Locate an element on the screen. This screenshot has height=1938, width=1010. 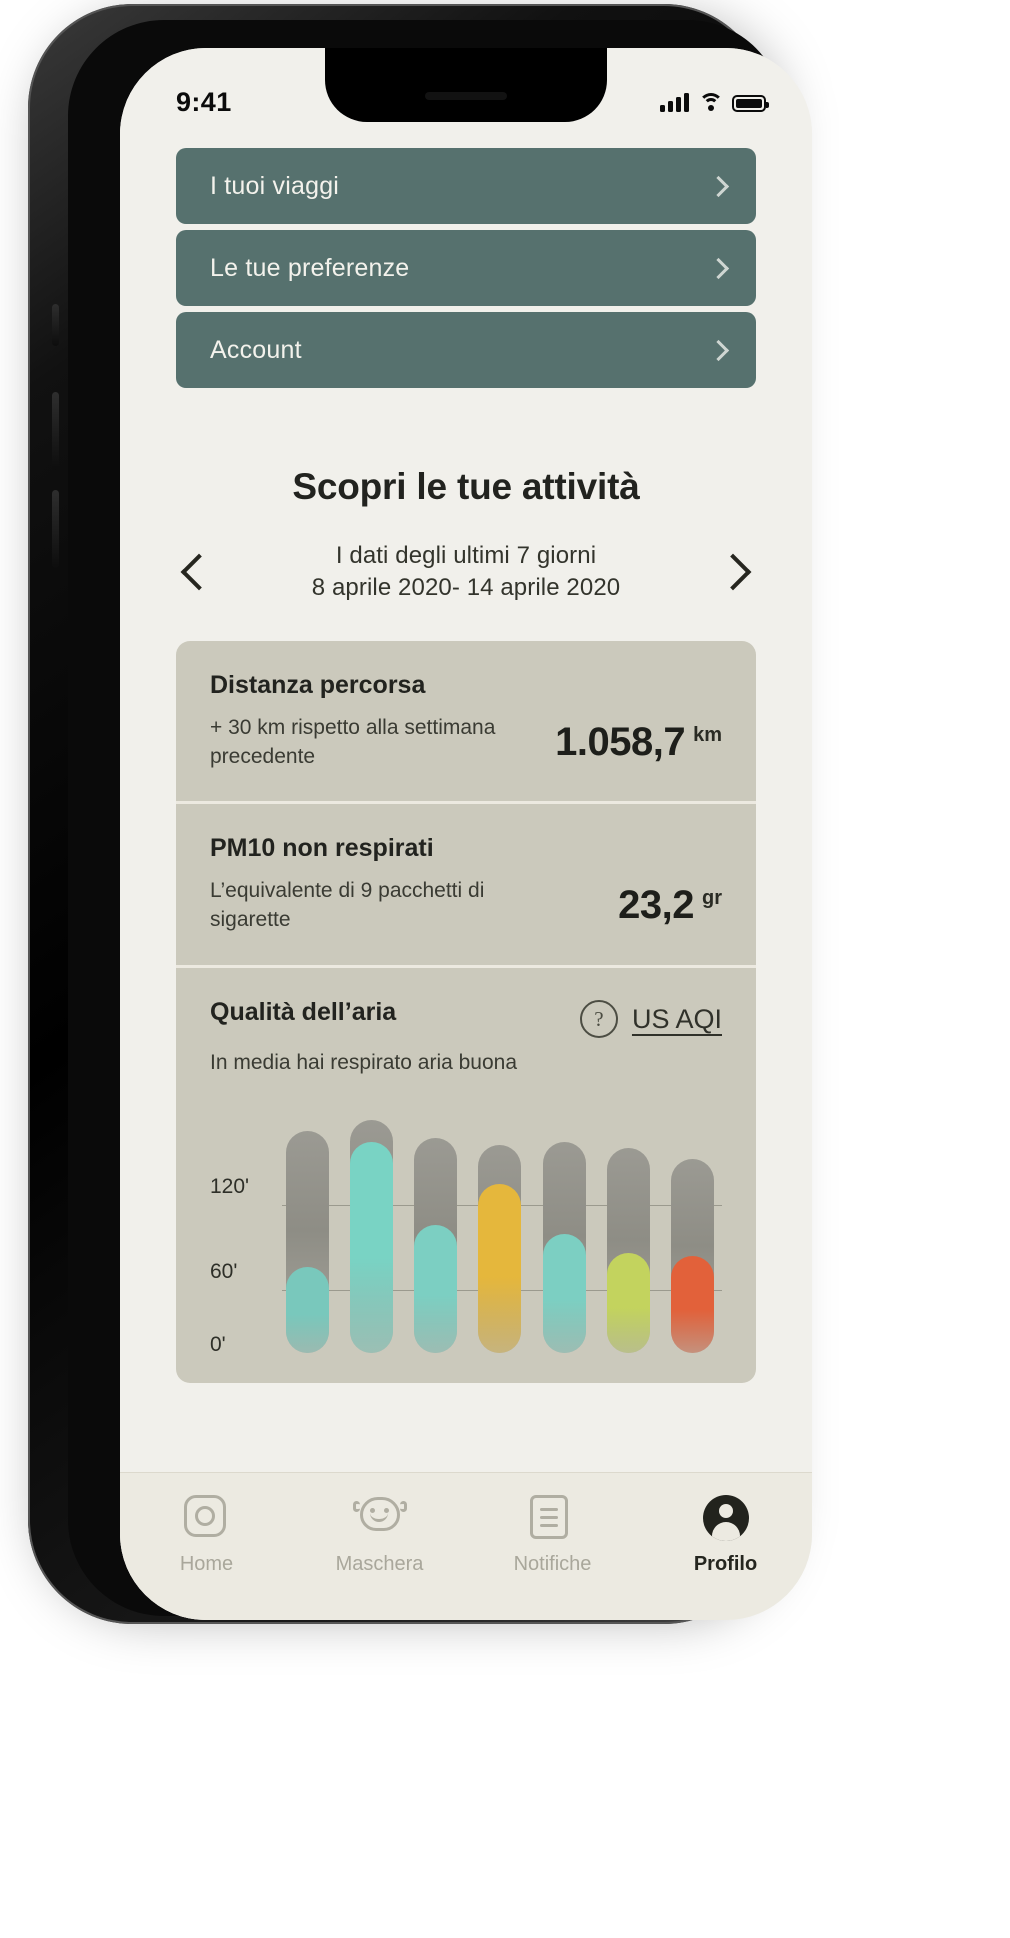
menu-item-account: Account is located at coordinates (466, 350).